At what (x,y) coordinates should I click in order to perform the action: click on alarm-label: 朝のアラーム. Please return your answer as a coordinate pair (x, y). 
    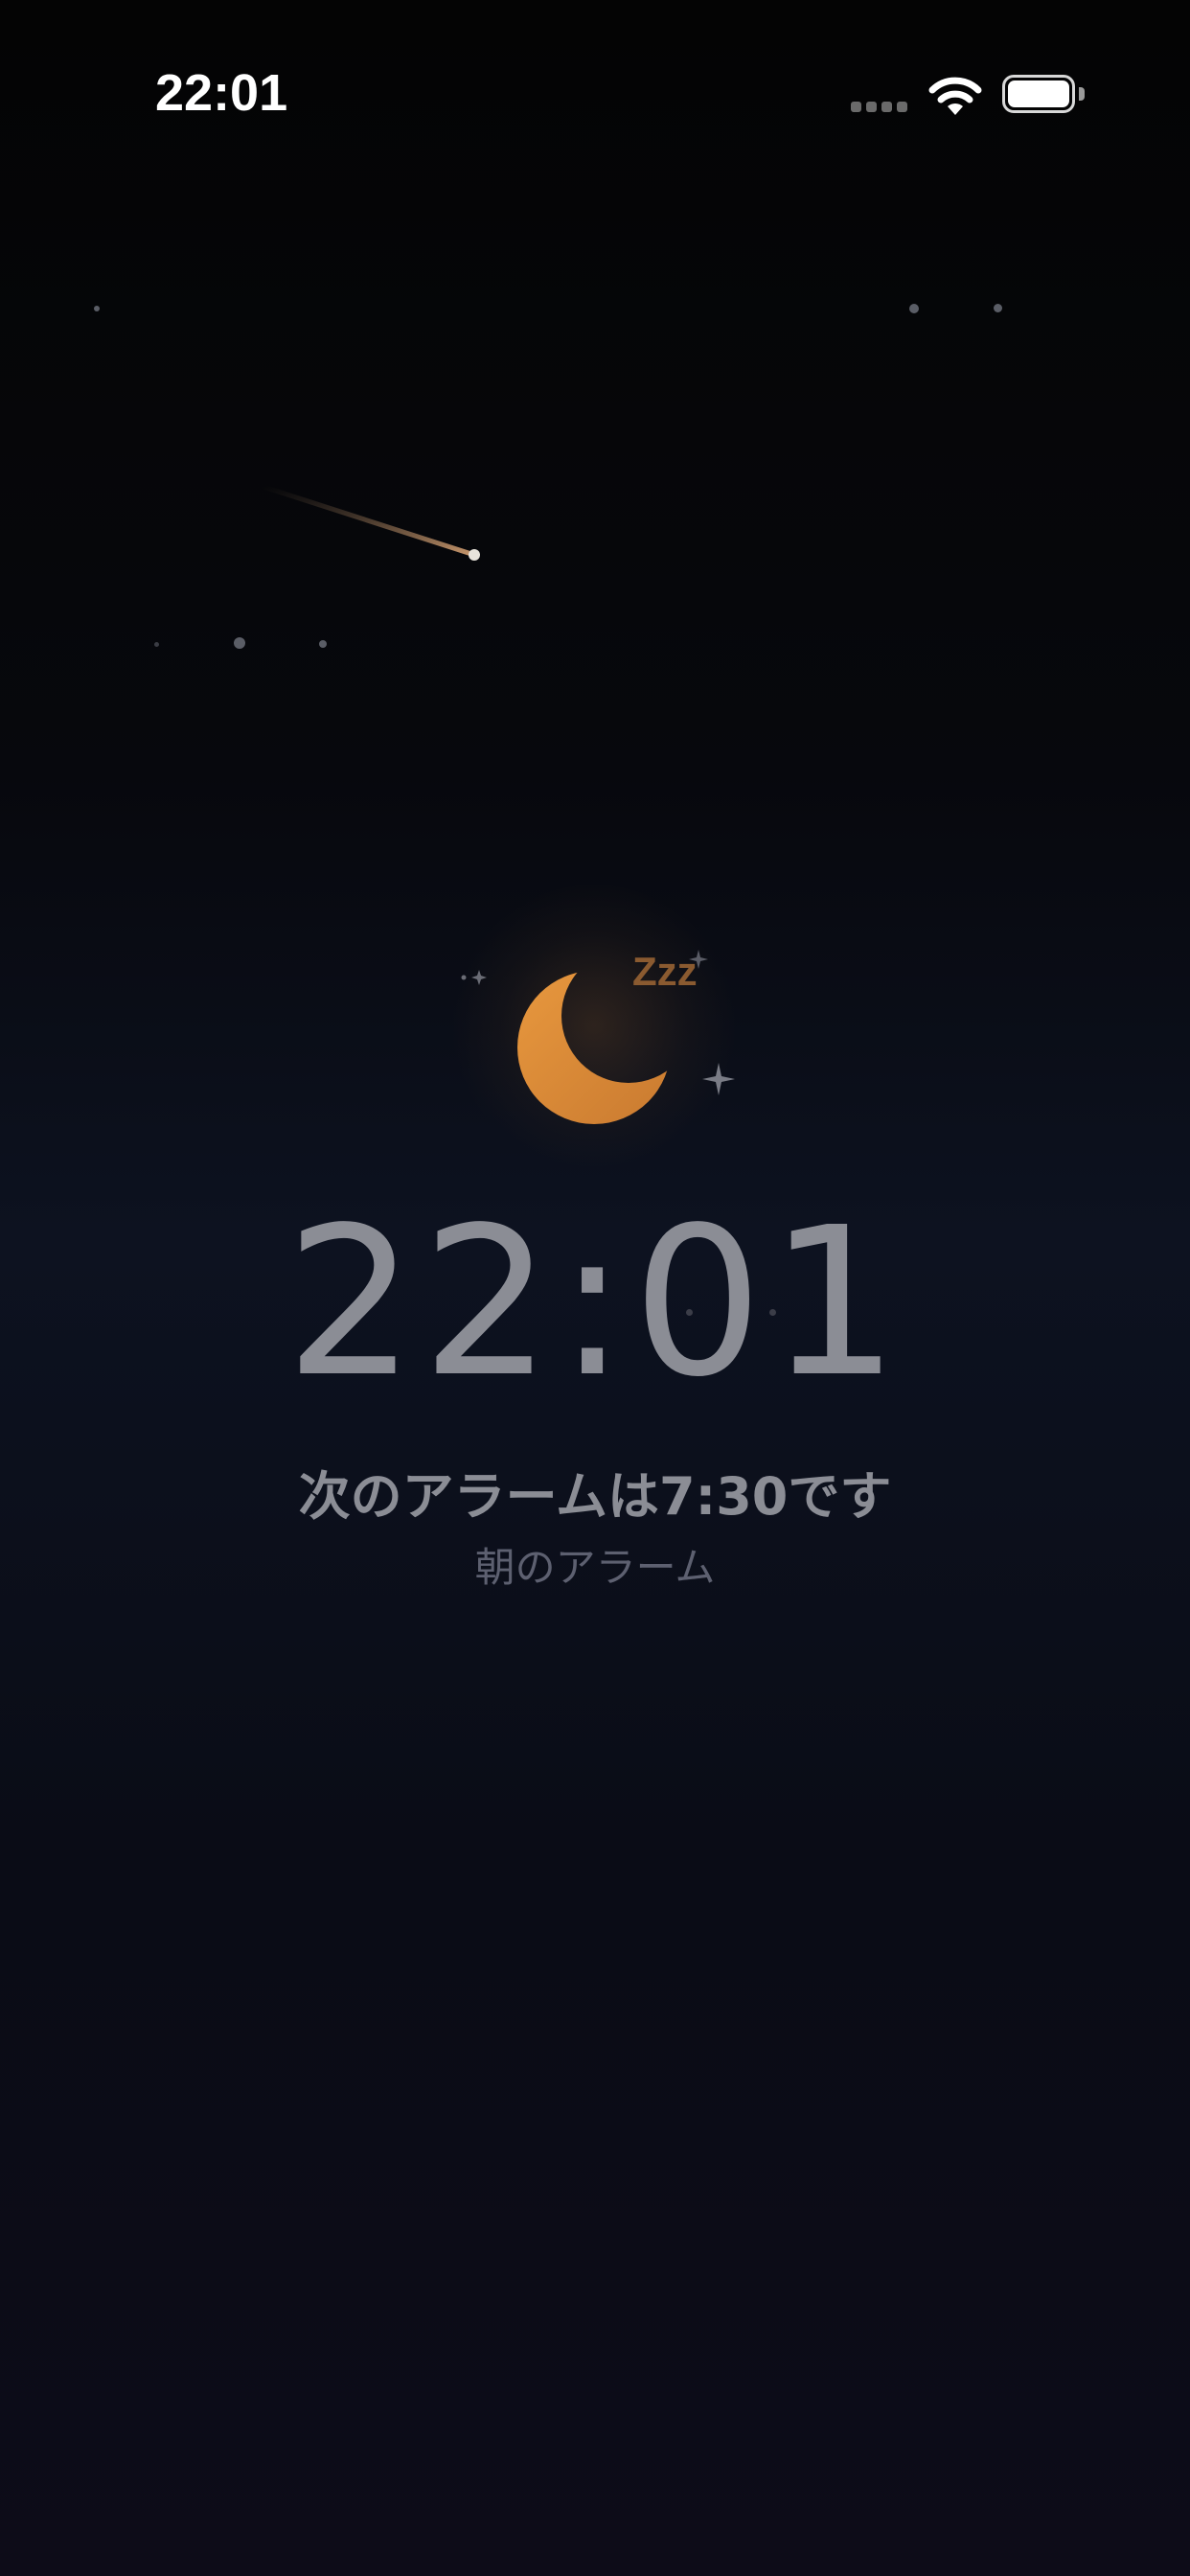
    Looking at the image, I should click on (595, 1567).